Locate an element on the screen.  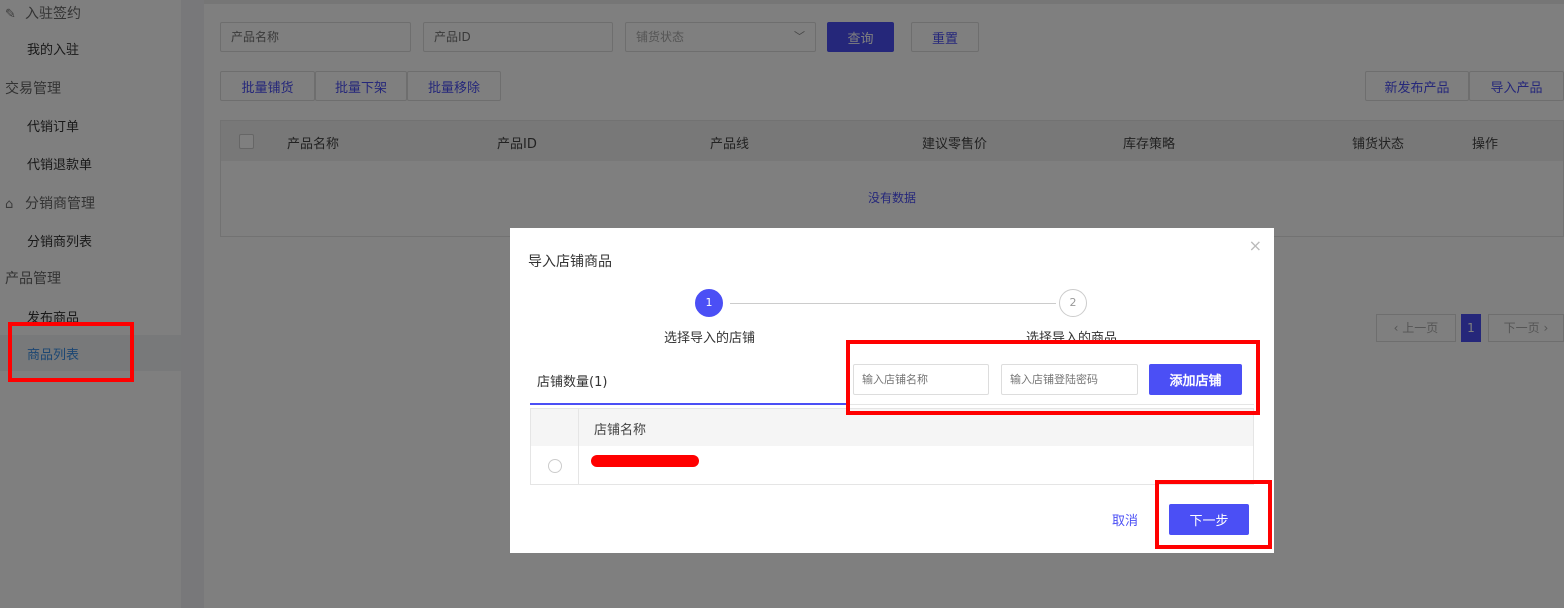
step-1-label: 选择导入的店铺 is located at coordinates (710, 338).